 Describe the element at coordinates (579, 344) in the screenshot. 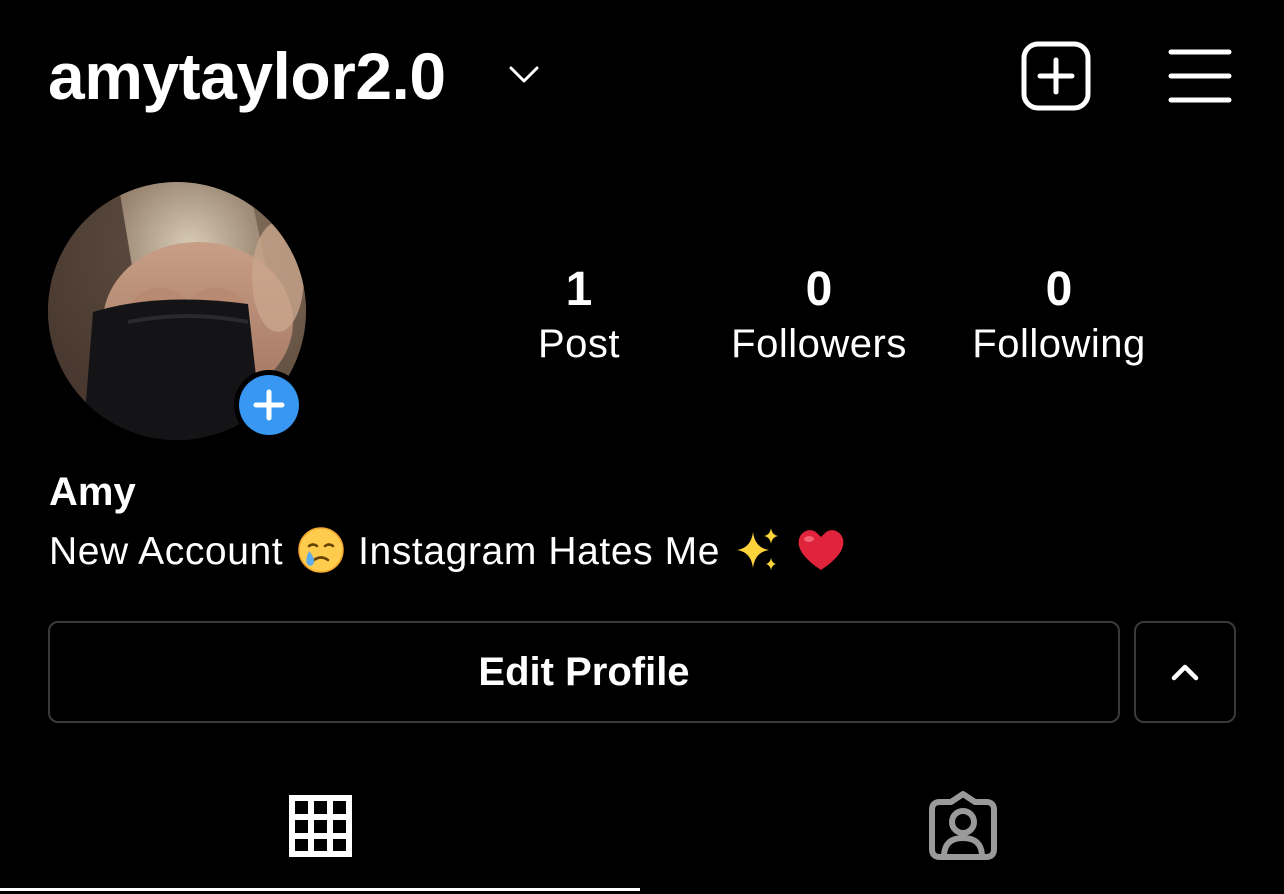

I see `posts-label: Post` at that location.